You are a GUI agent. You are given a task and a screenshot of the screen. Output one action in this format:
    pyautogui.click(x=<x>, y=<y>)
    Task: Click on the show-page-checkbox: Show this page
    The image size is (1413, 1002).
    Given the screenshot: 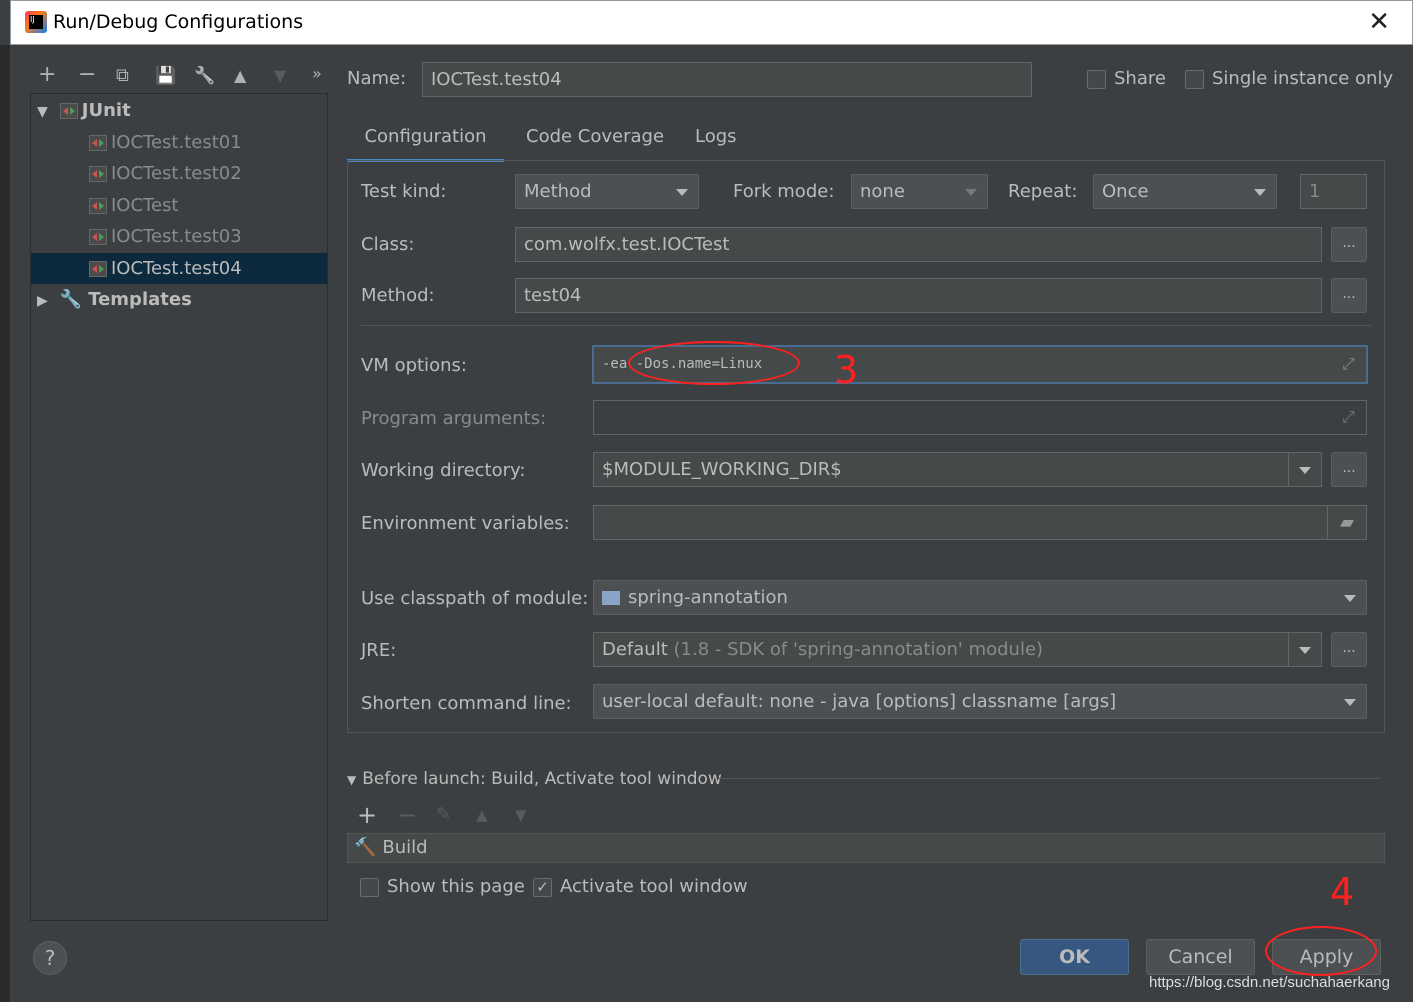 What is the action you would take?
    pyautogui.click(x=442, y=886)
    